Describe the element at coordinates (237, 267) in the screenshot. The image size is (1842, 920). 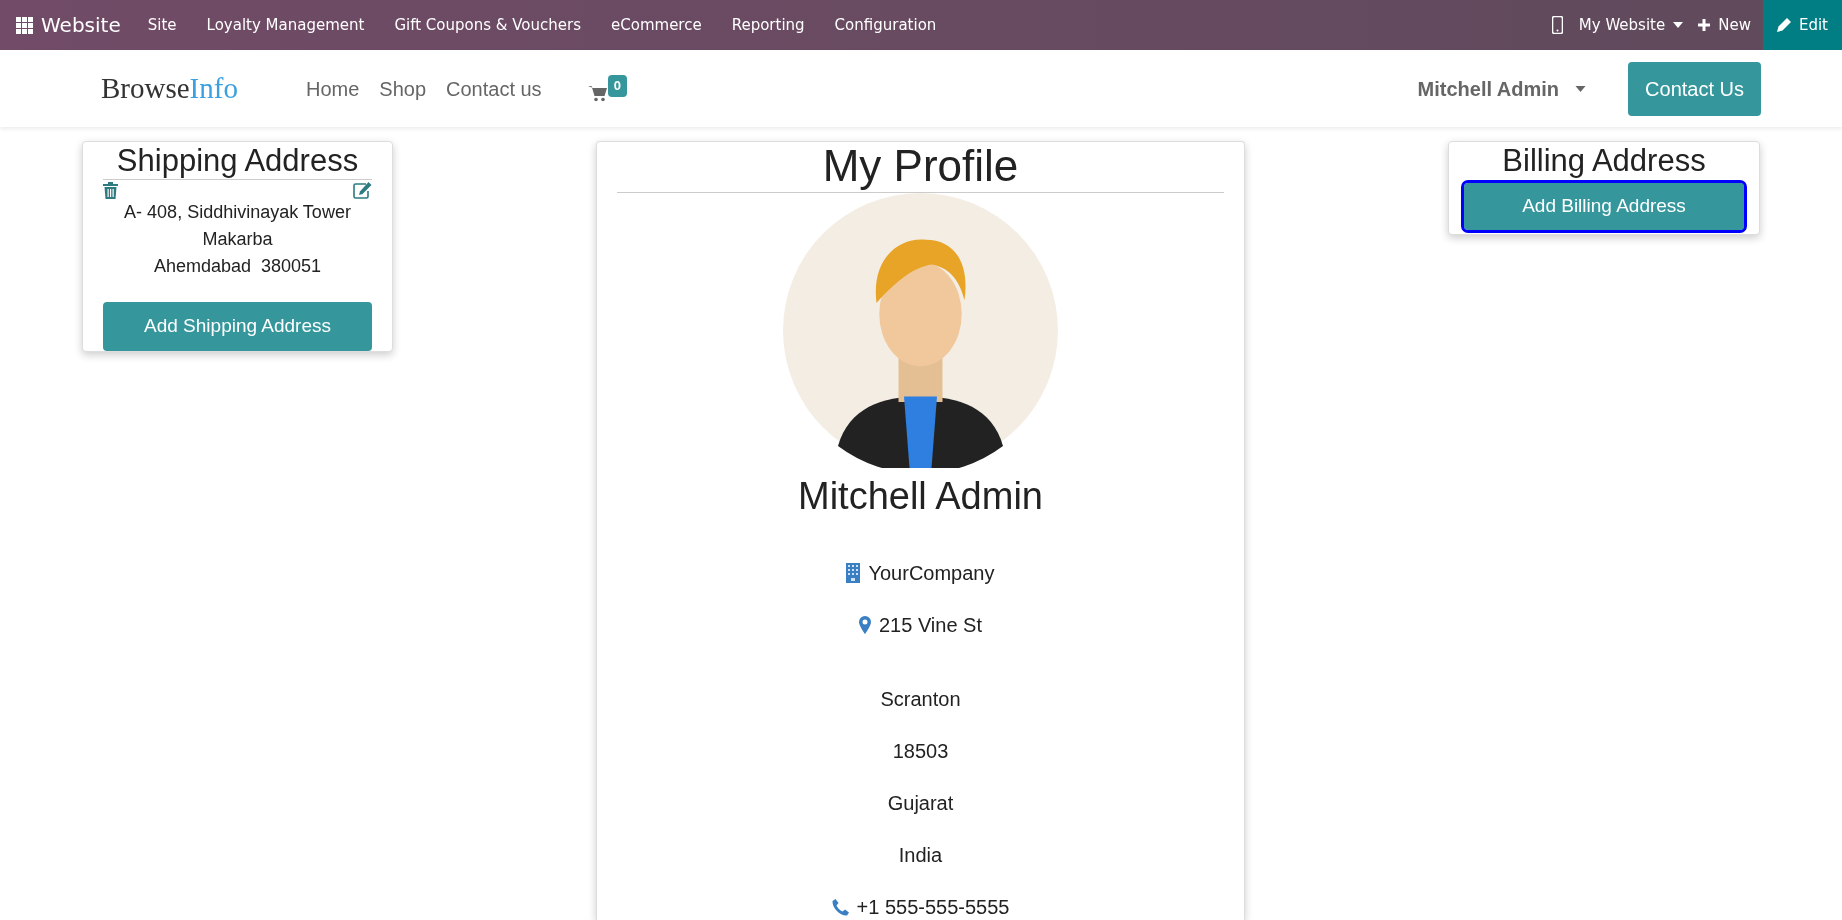
I see `address-line: Ahemdabad 380051` at that location.